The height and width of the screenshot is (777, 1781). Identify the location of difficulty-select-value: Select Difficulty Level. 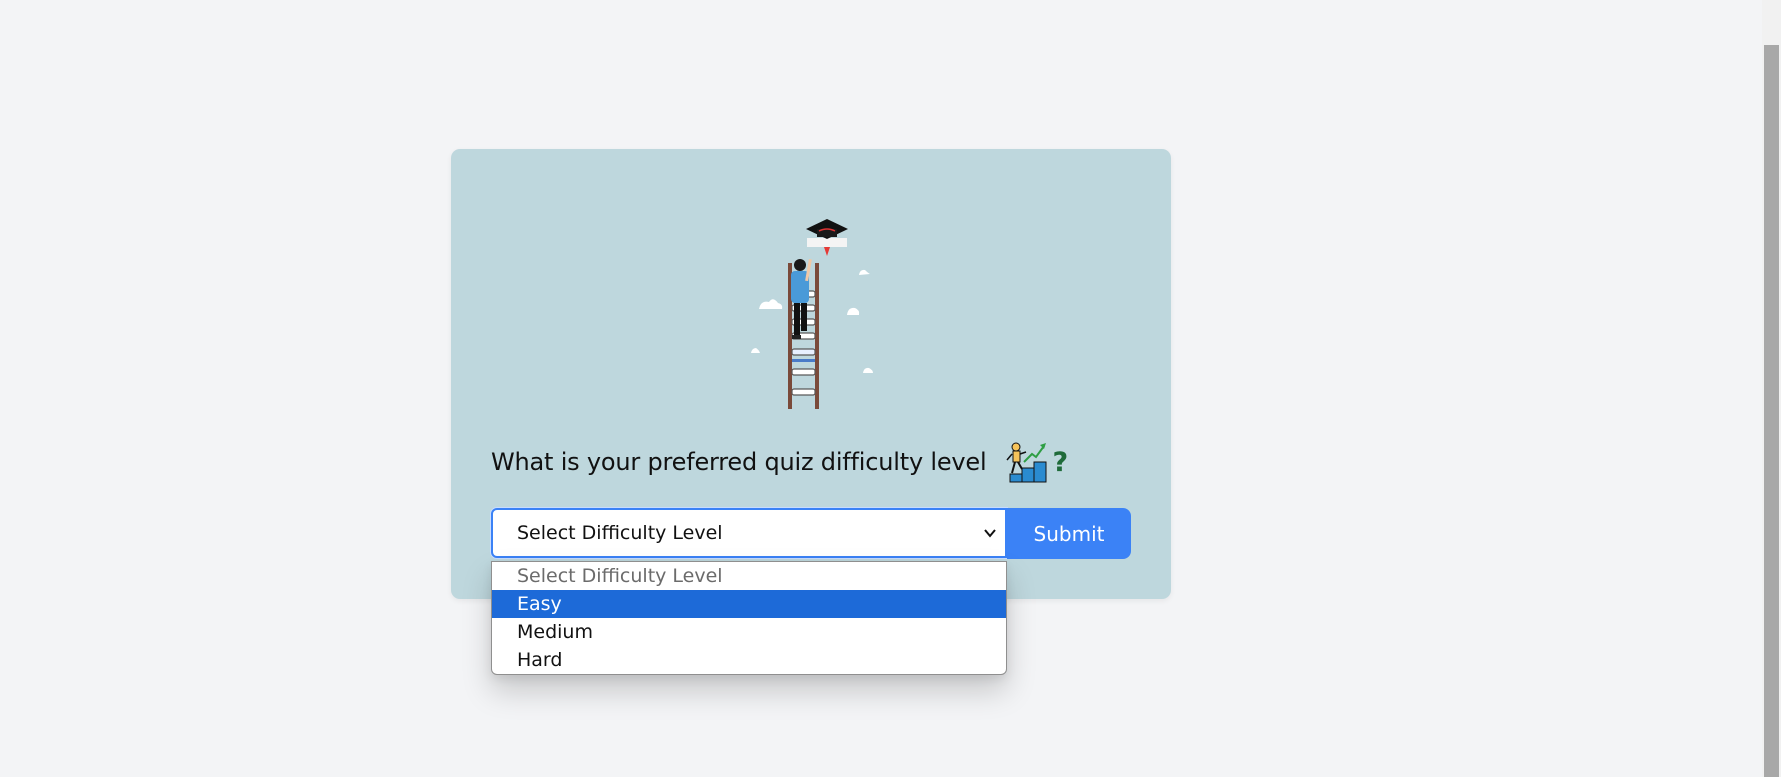
(620, 533).